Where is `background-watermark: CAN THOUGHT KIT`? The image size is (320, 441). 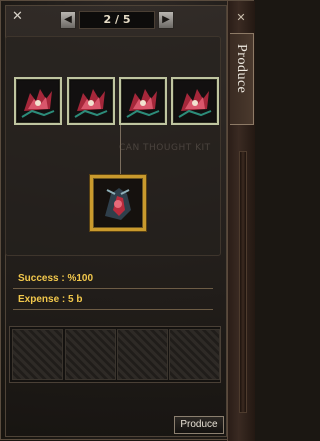
background-watermark: CAN THOUGHT KIT is located at coordinates (165, 148).